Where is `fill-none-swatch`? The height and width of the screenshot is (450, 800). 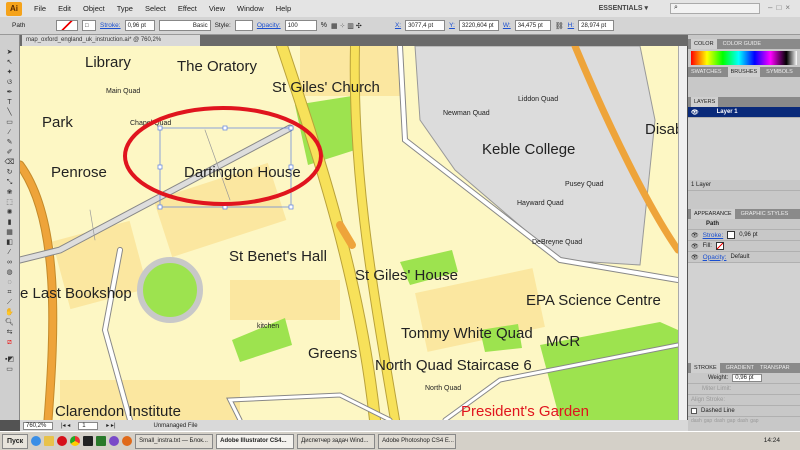 fill-none-swatch is located at coordinates (719, 246).